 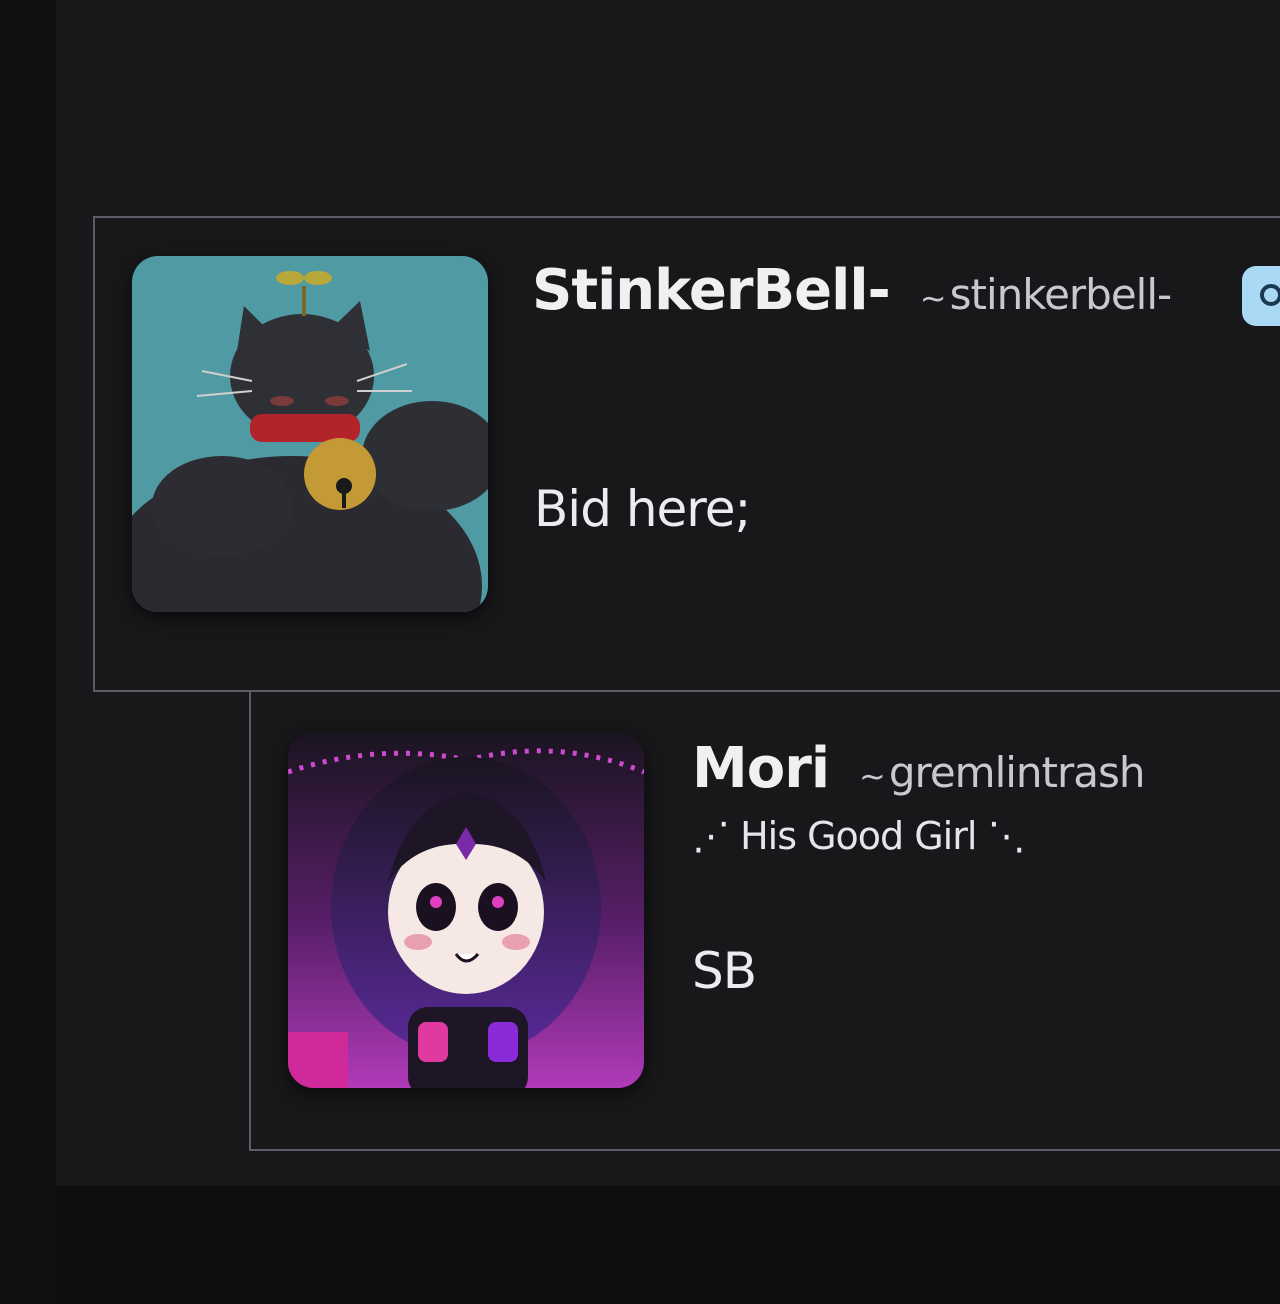 I want to click on display-name: StinkerBell-, so click(x=711, y=290).